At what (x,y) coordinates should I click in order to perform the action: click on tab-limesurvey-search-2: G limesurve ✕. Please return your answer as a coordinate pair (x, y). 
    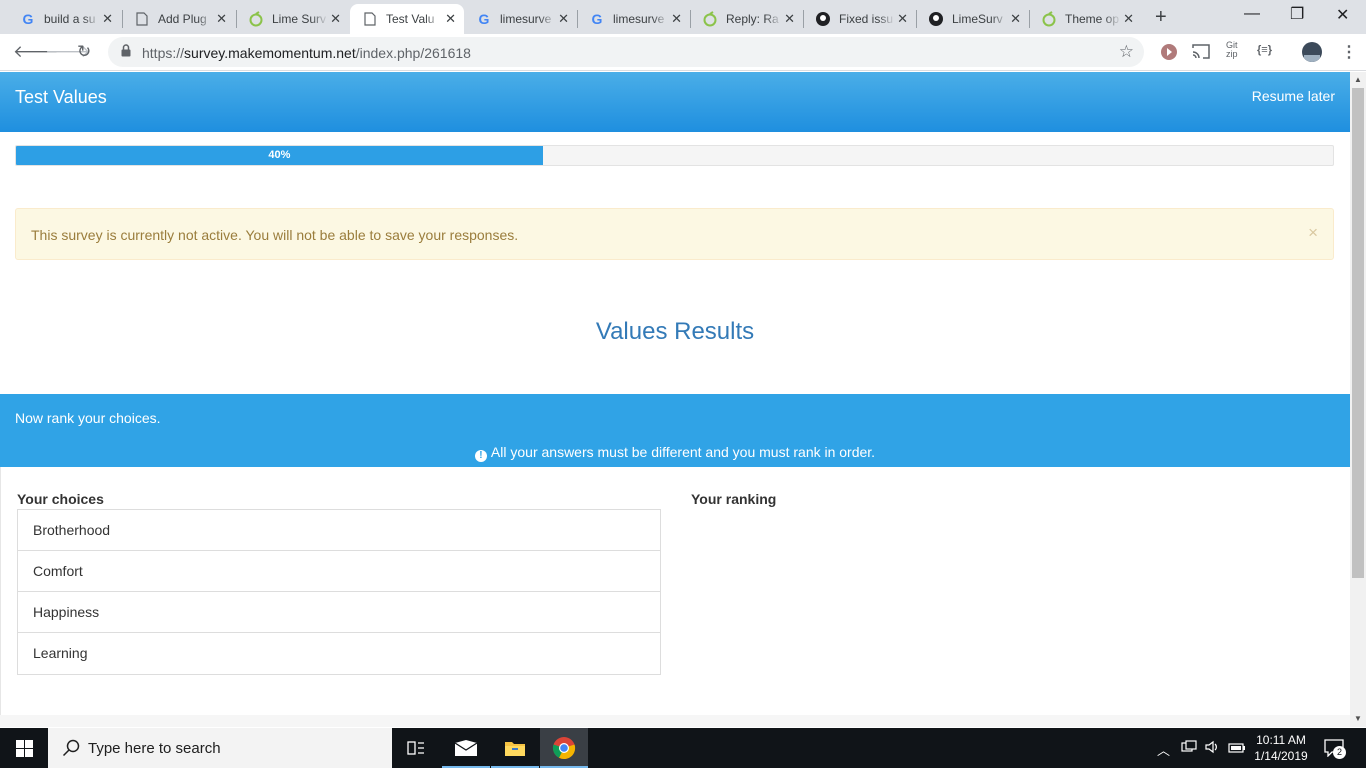
    Looking at the image, I should click on (633, 19).